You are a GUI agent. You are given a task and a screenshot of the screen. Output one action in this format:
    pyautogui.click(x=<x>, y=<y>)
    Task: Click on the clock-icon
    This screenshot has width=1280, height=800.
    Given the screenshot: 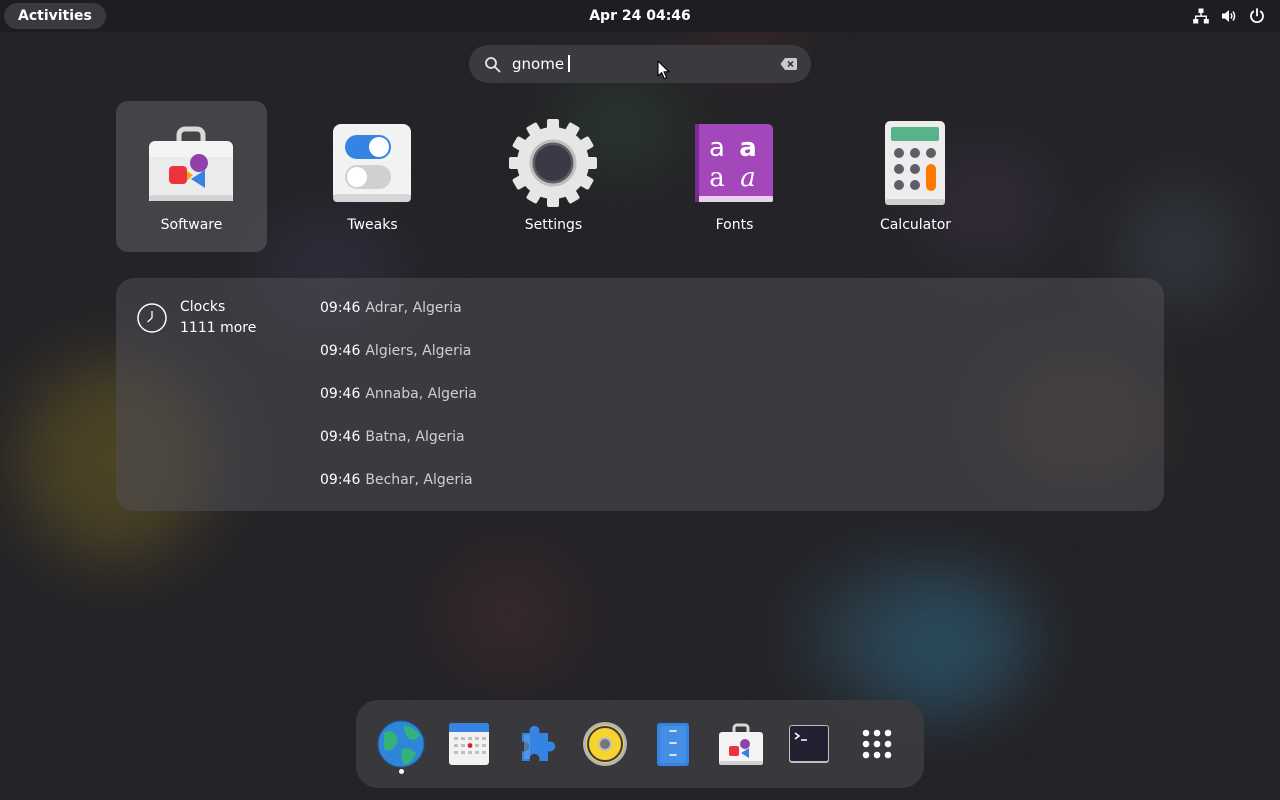 What is the action you would take?
    pyautogui.click(x=152, y=318)
    